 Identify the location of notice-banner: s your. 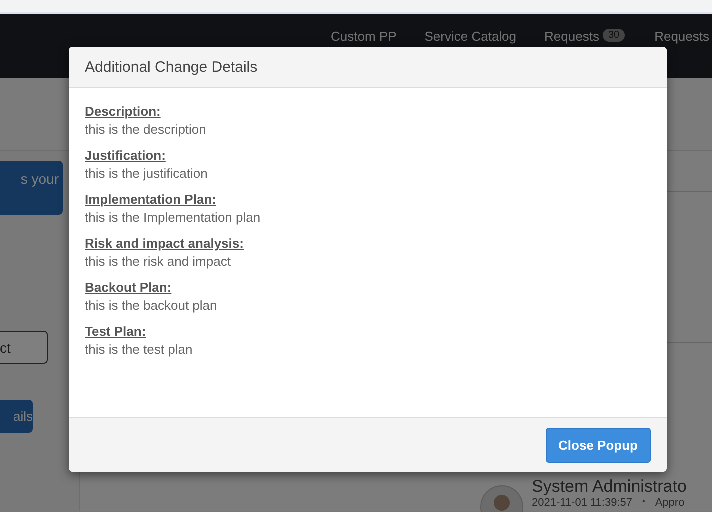
(31, 188).